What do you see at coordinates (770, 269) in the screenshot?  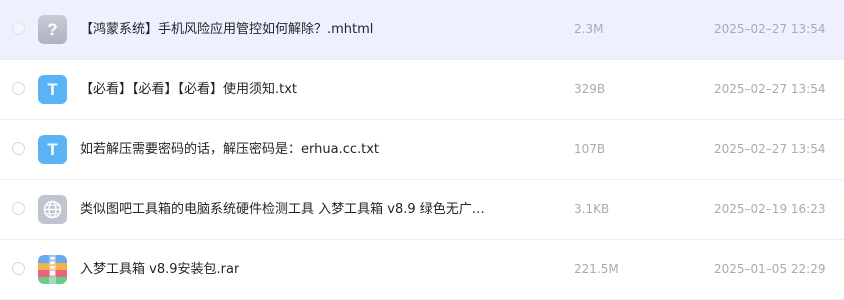 I see `file-date: 2025–01–05 22:29` at bounding box center [770, 269].